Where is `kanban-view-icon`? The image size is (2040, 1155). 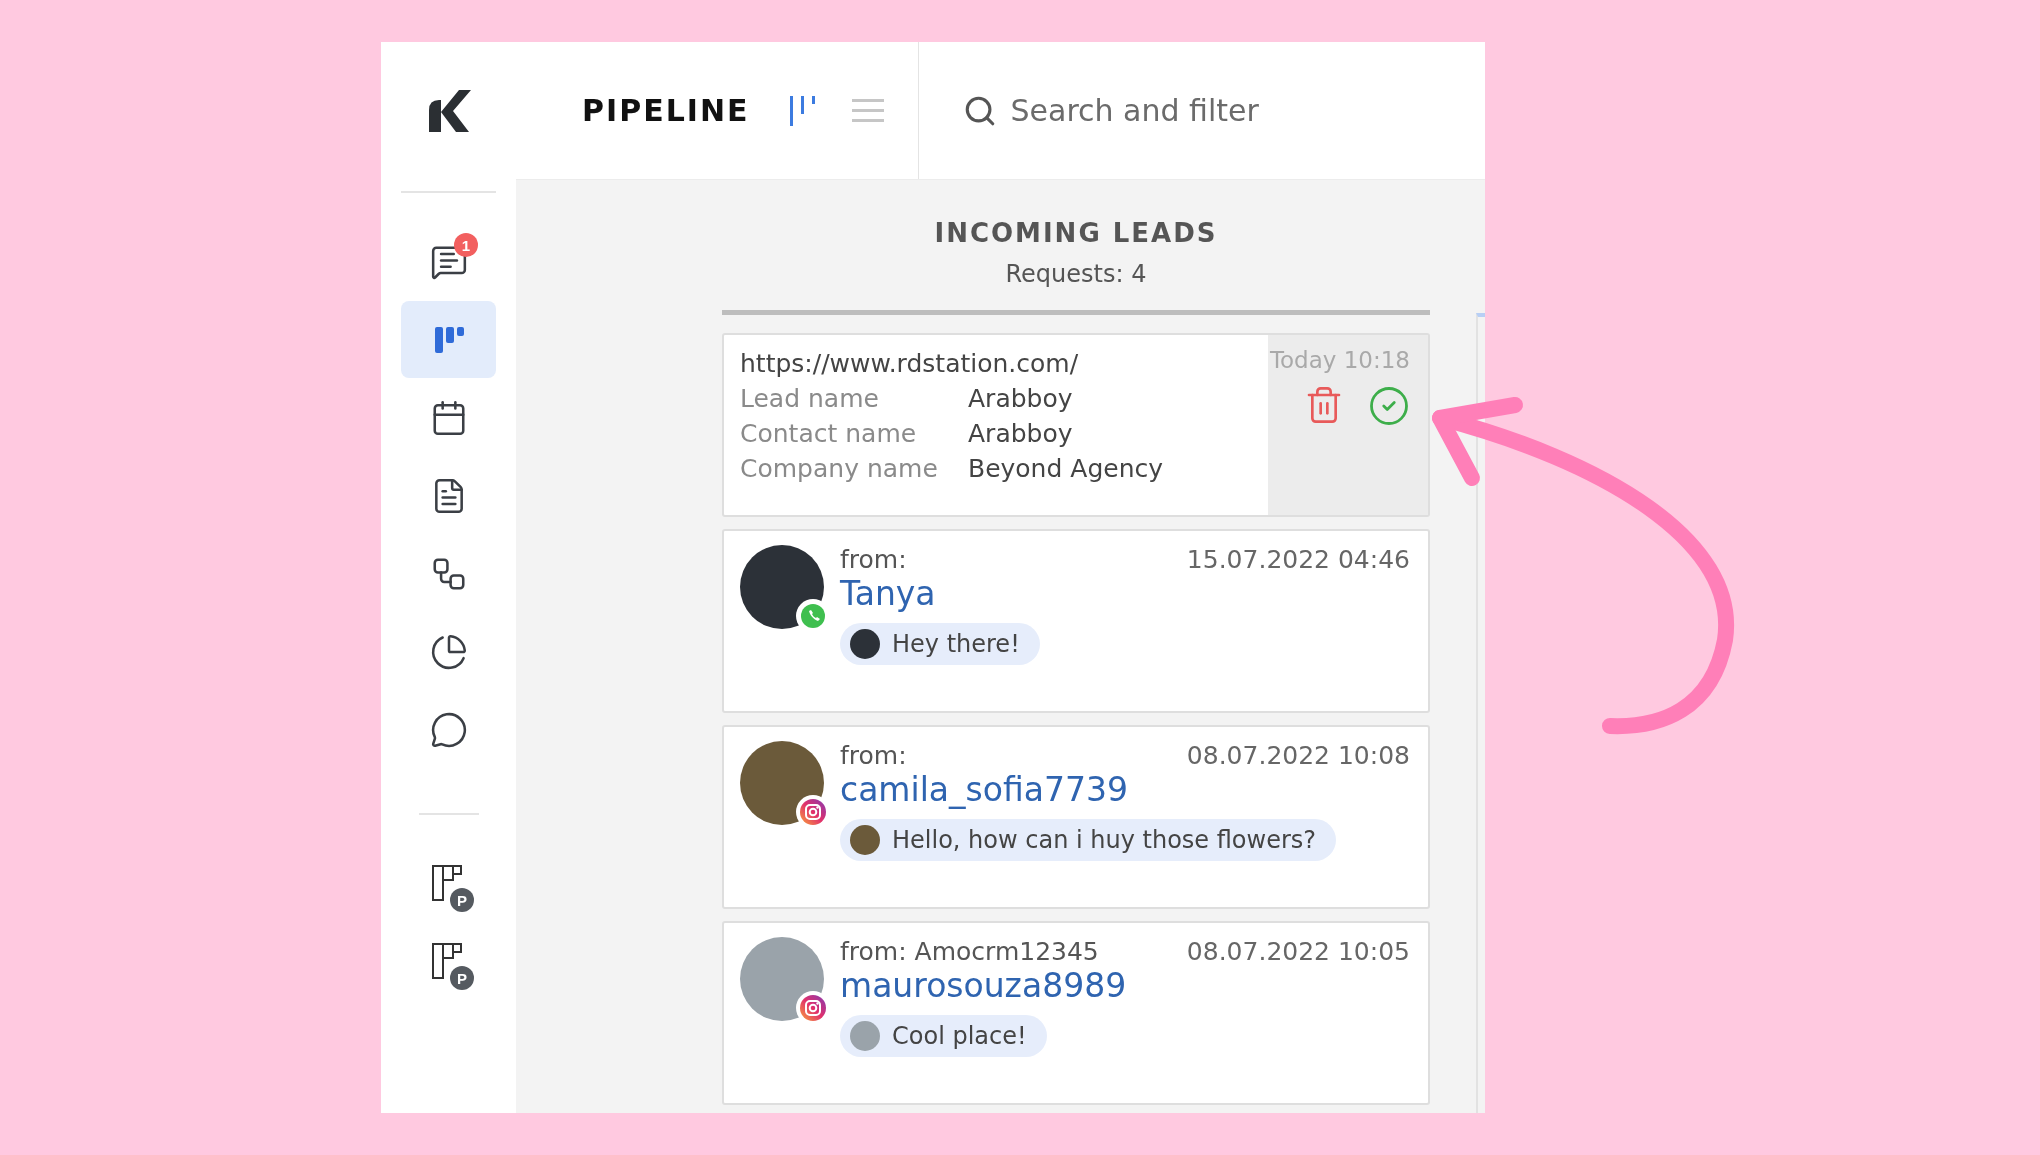 kanban-view-icon is located at coordinates (802, 110).